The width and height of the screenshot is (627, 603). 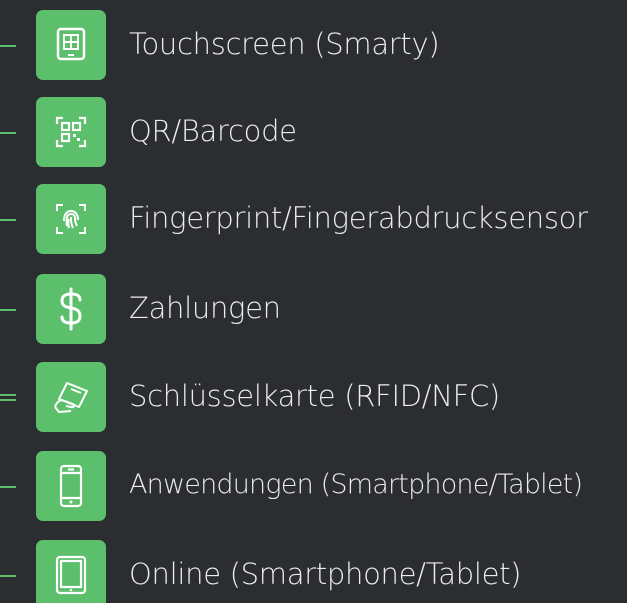 I want to click on smartphone-icon, so click(x=71, y=486).